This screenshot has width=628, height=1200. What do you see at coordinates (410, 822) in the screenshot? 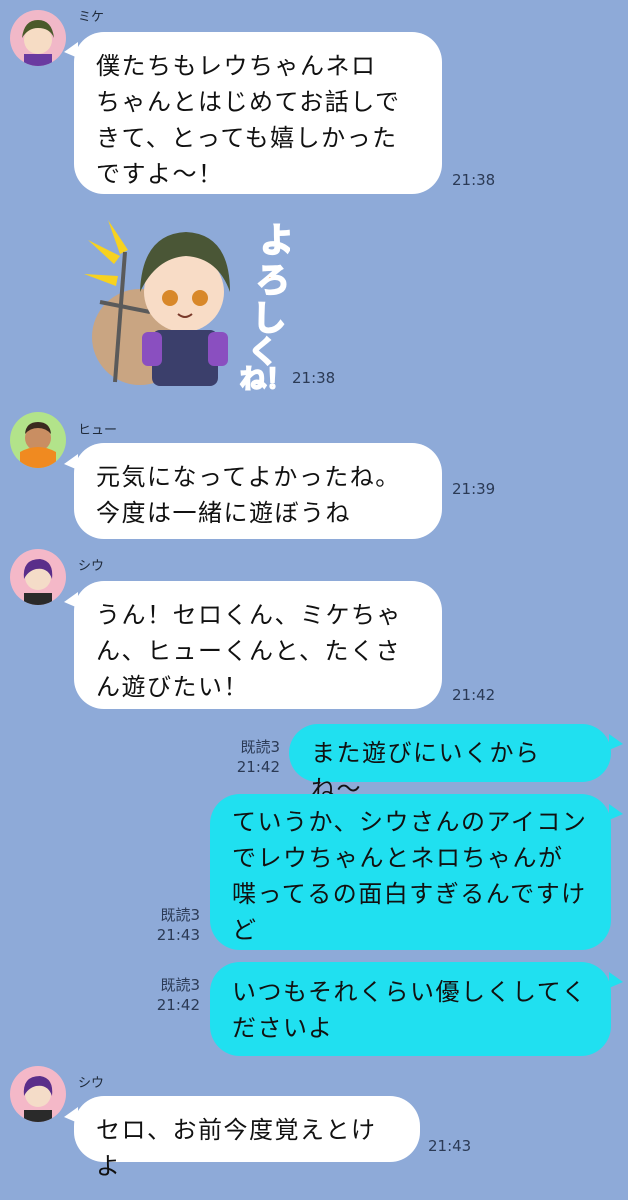
I see `message-line: ていうか、シウさんのアイコン` at bounding box center [410, 822].